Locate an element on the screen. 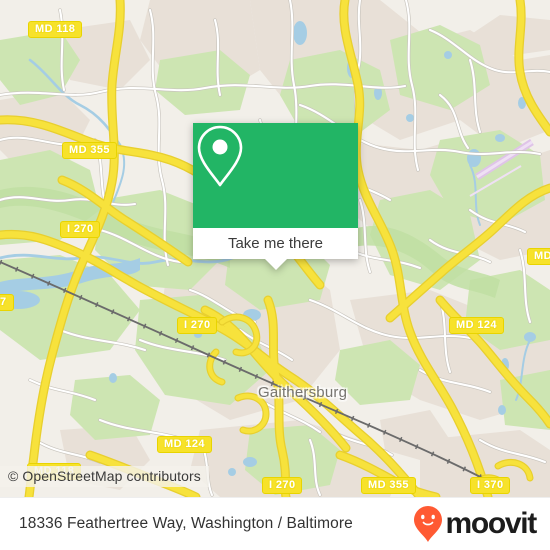  map-pin-icon is located at coordinates (220, 156).